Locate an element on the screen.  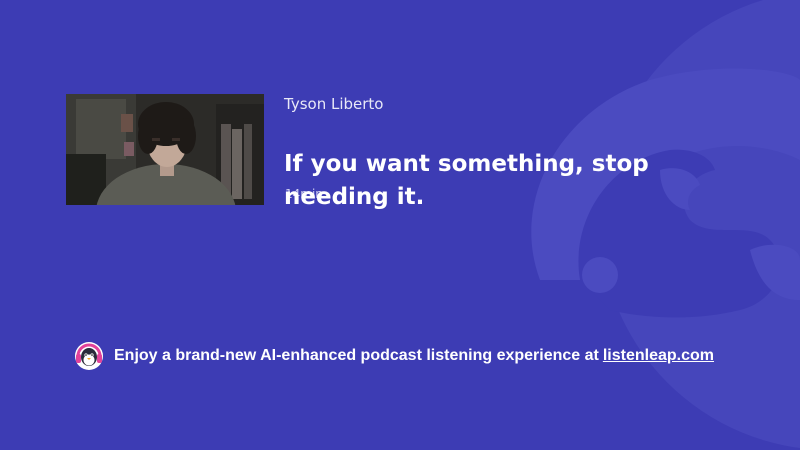
episode-thumbnail is located at coordinates (165, 149).